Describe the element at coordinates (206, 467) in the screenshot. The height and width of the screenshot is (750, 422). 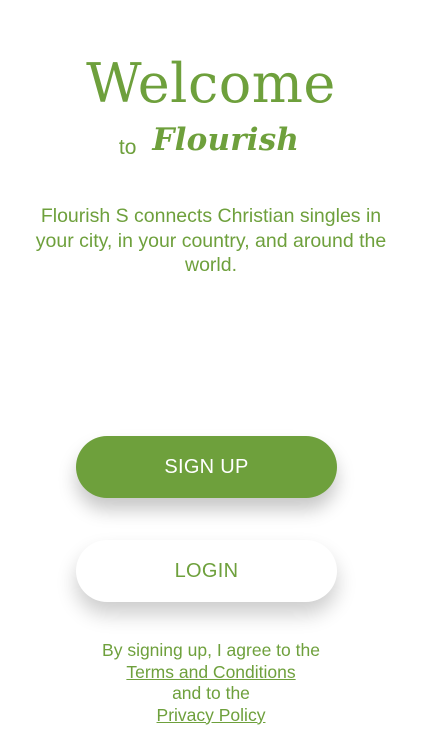
I see `signup-button: SIGN UP` at that location.